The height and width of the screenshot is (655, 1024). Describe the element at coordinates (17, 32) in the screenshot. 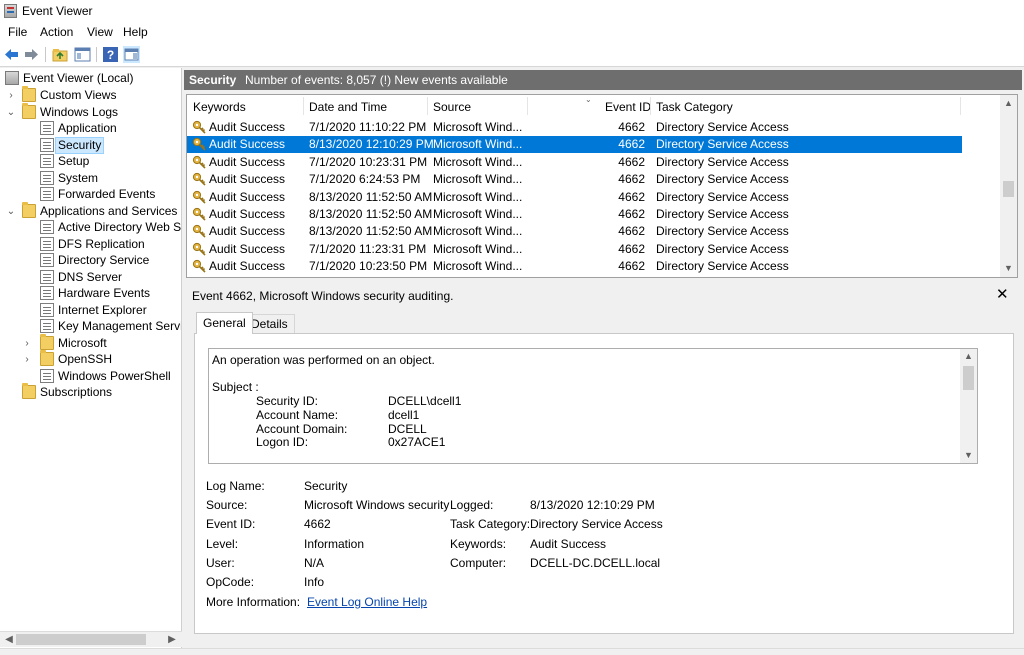

I see `menu-file: File` at that location.